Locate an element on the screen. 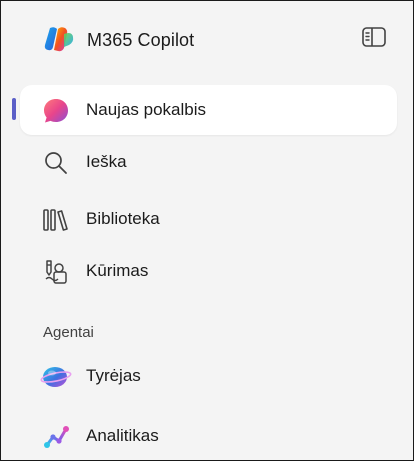 The height and width of the screenshot is (461, 414). nav-item-search: Ieška is located at coordinates (208, 162).